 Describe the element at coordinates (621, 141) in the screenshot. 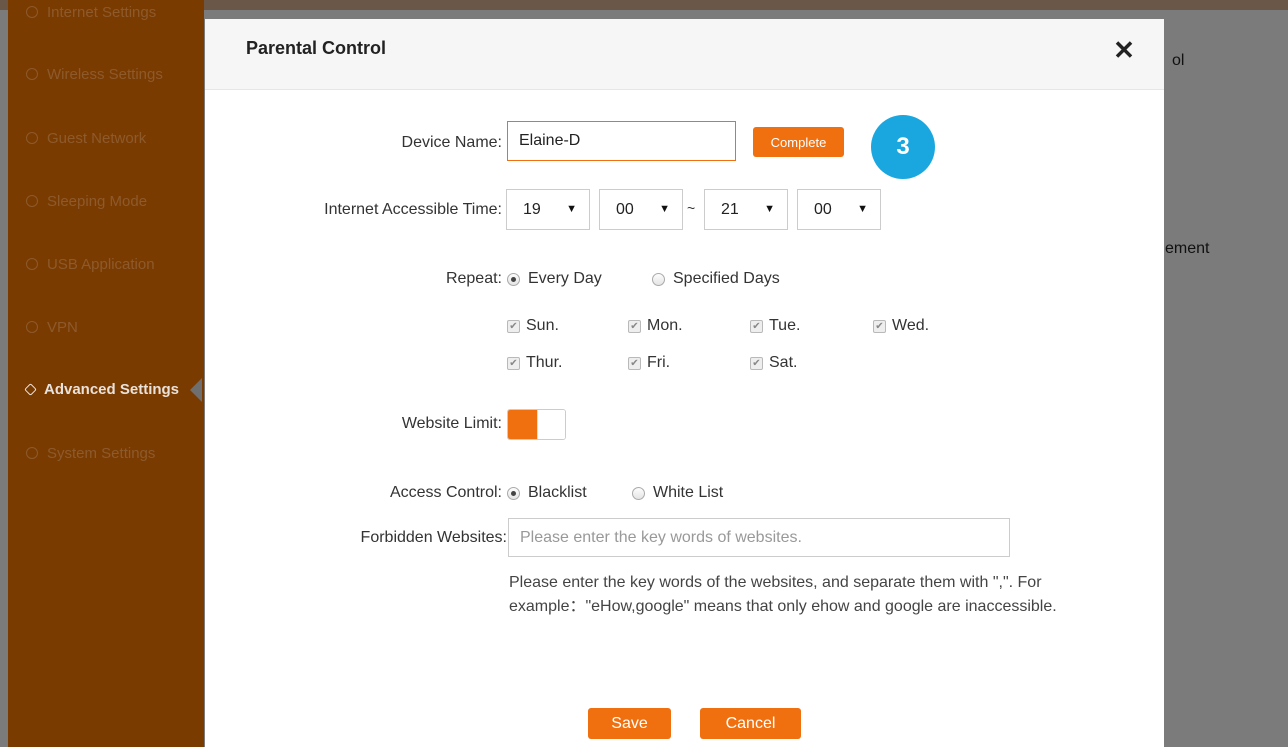

I see `device-name-input` at that location.